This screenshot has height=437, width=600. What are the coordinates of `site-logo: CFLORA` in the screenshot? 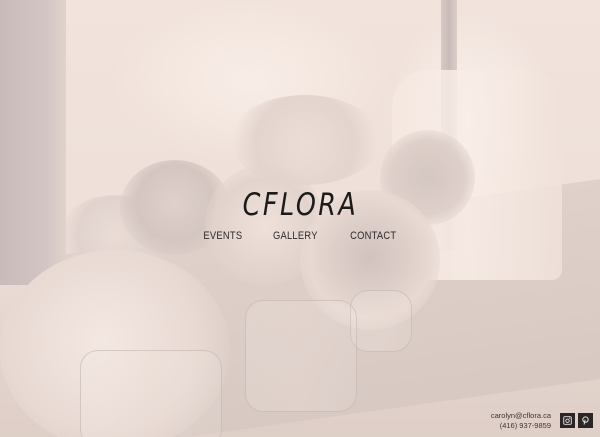 It's located at (300, 205).